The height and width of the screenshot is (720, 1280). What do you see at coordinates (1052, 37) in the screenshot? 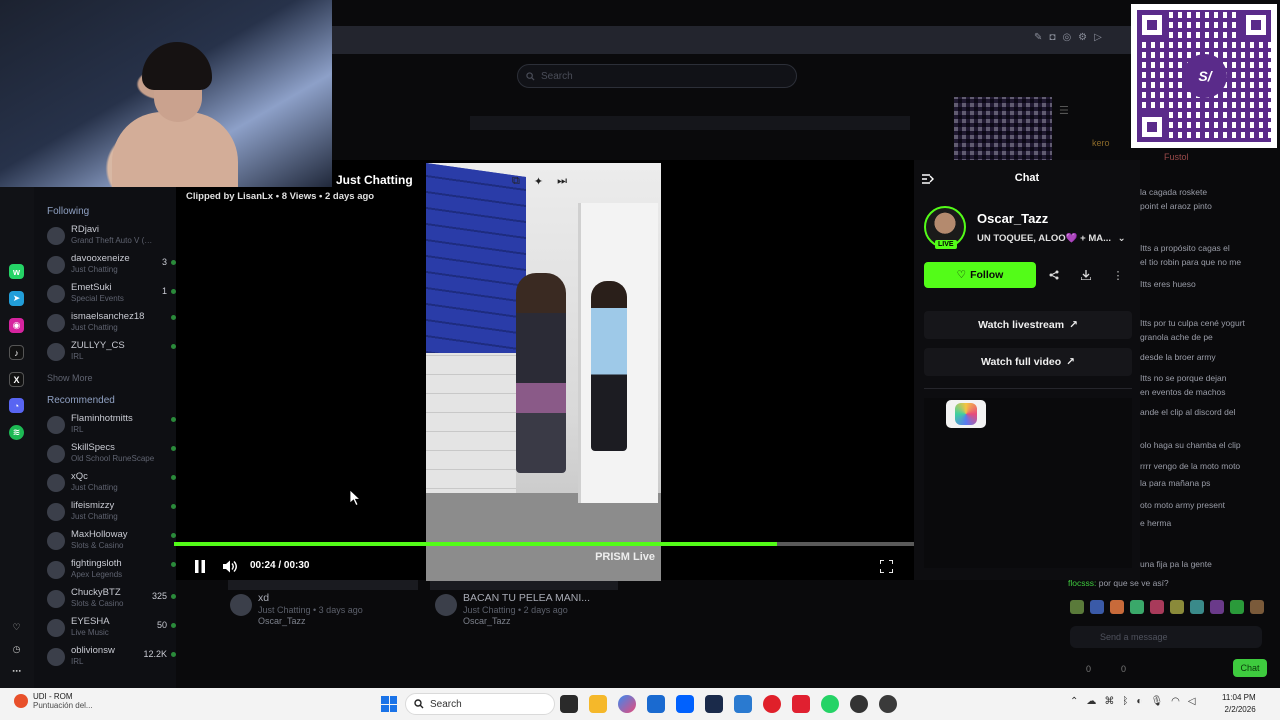
I see `camera-icon: ◘` at bounding box center [1052, 37].